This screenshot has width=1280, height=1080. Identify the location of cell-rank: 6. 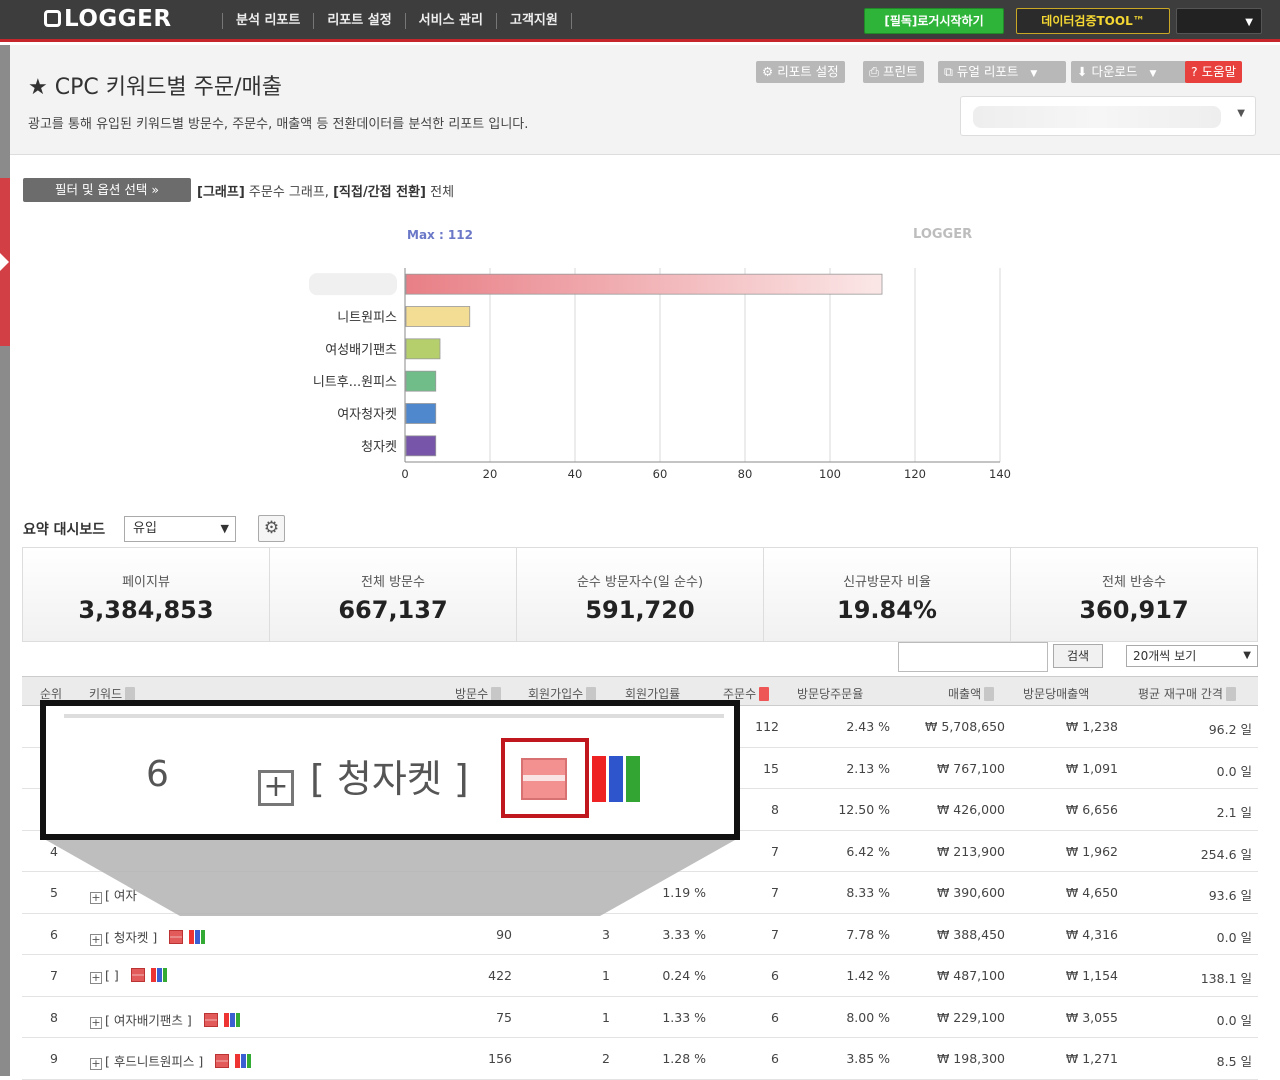
(54, 934).